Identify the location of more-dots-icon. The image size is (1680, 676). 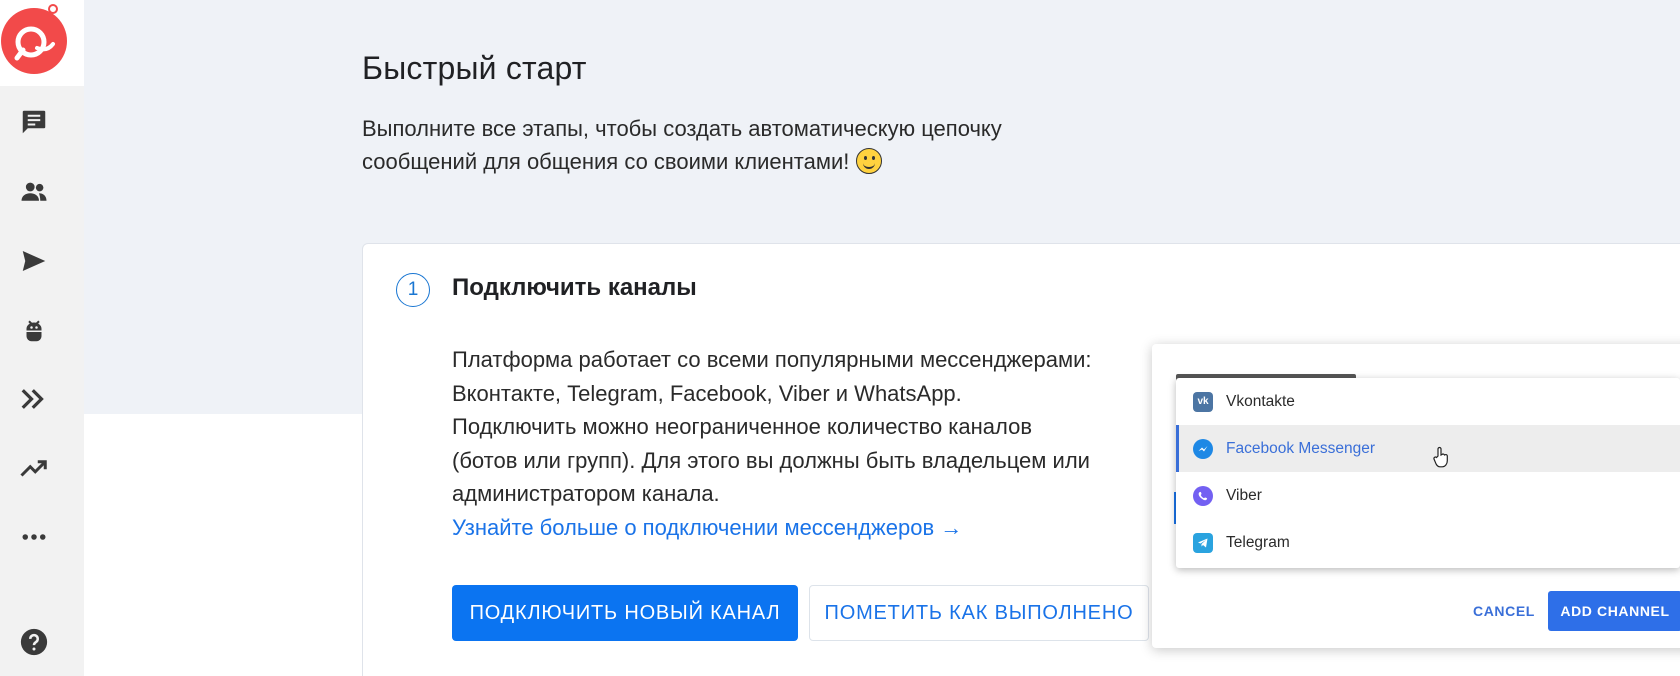
(34, 537).